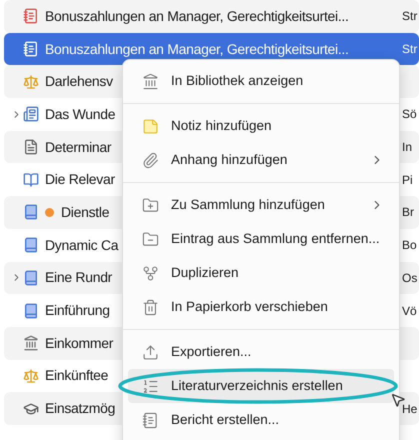  What do you see at coordinates (31, 114) in the screenshot?
I see `newspaper-icon` at bounding box center [31, 114].